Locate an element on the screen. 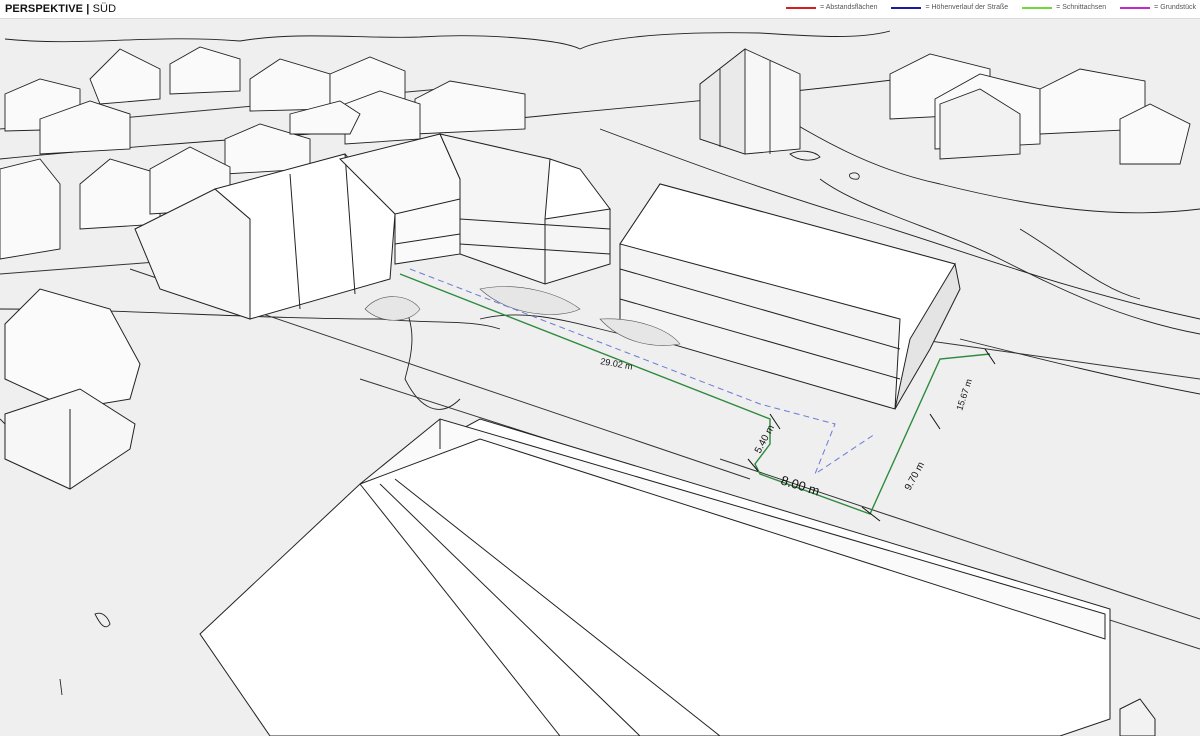  legend-swatch-magenta is located at coordinates (1135, 7).